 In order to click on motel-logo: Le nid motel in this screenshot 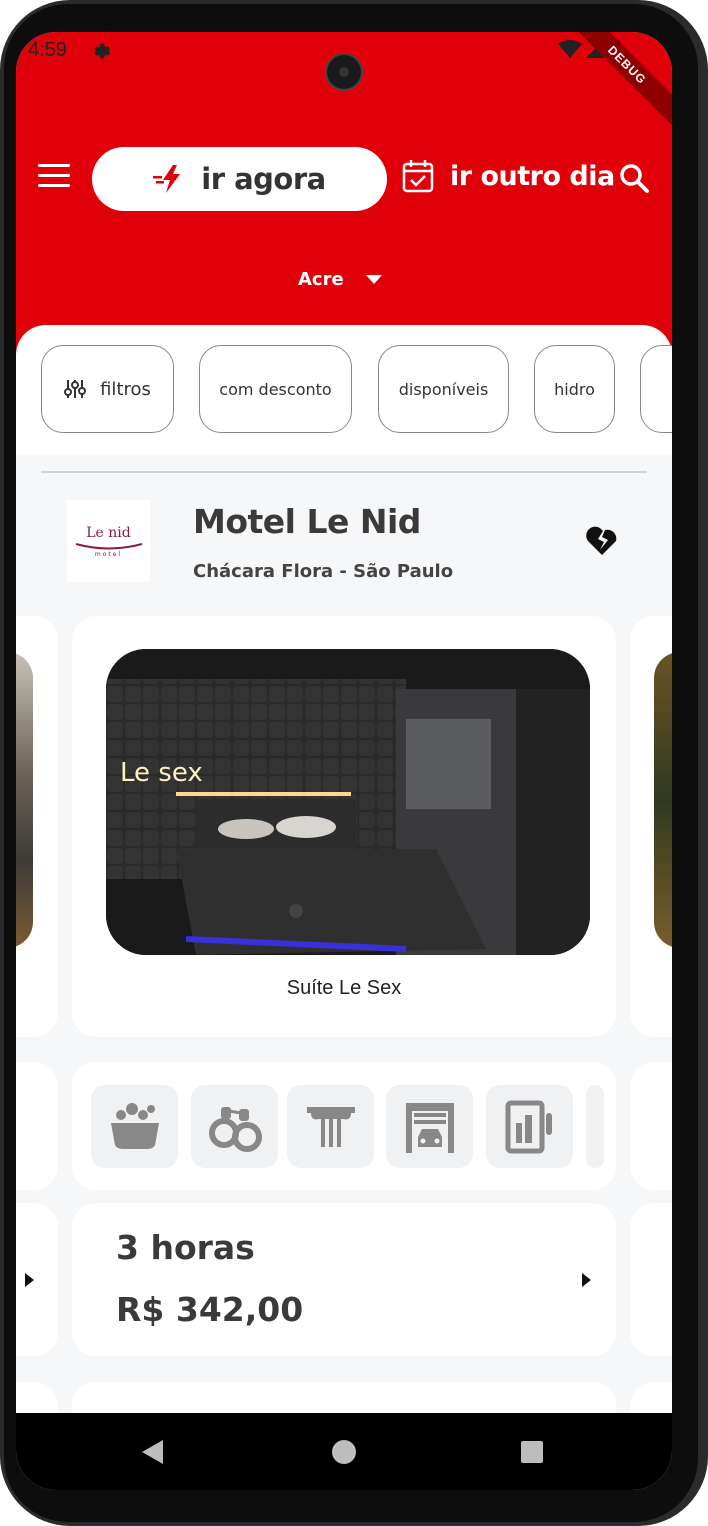, I will do `click(108, 541)`.